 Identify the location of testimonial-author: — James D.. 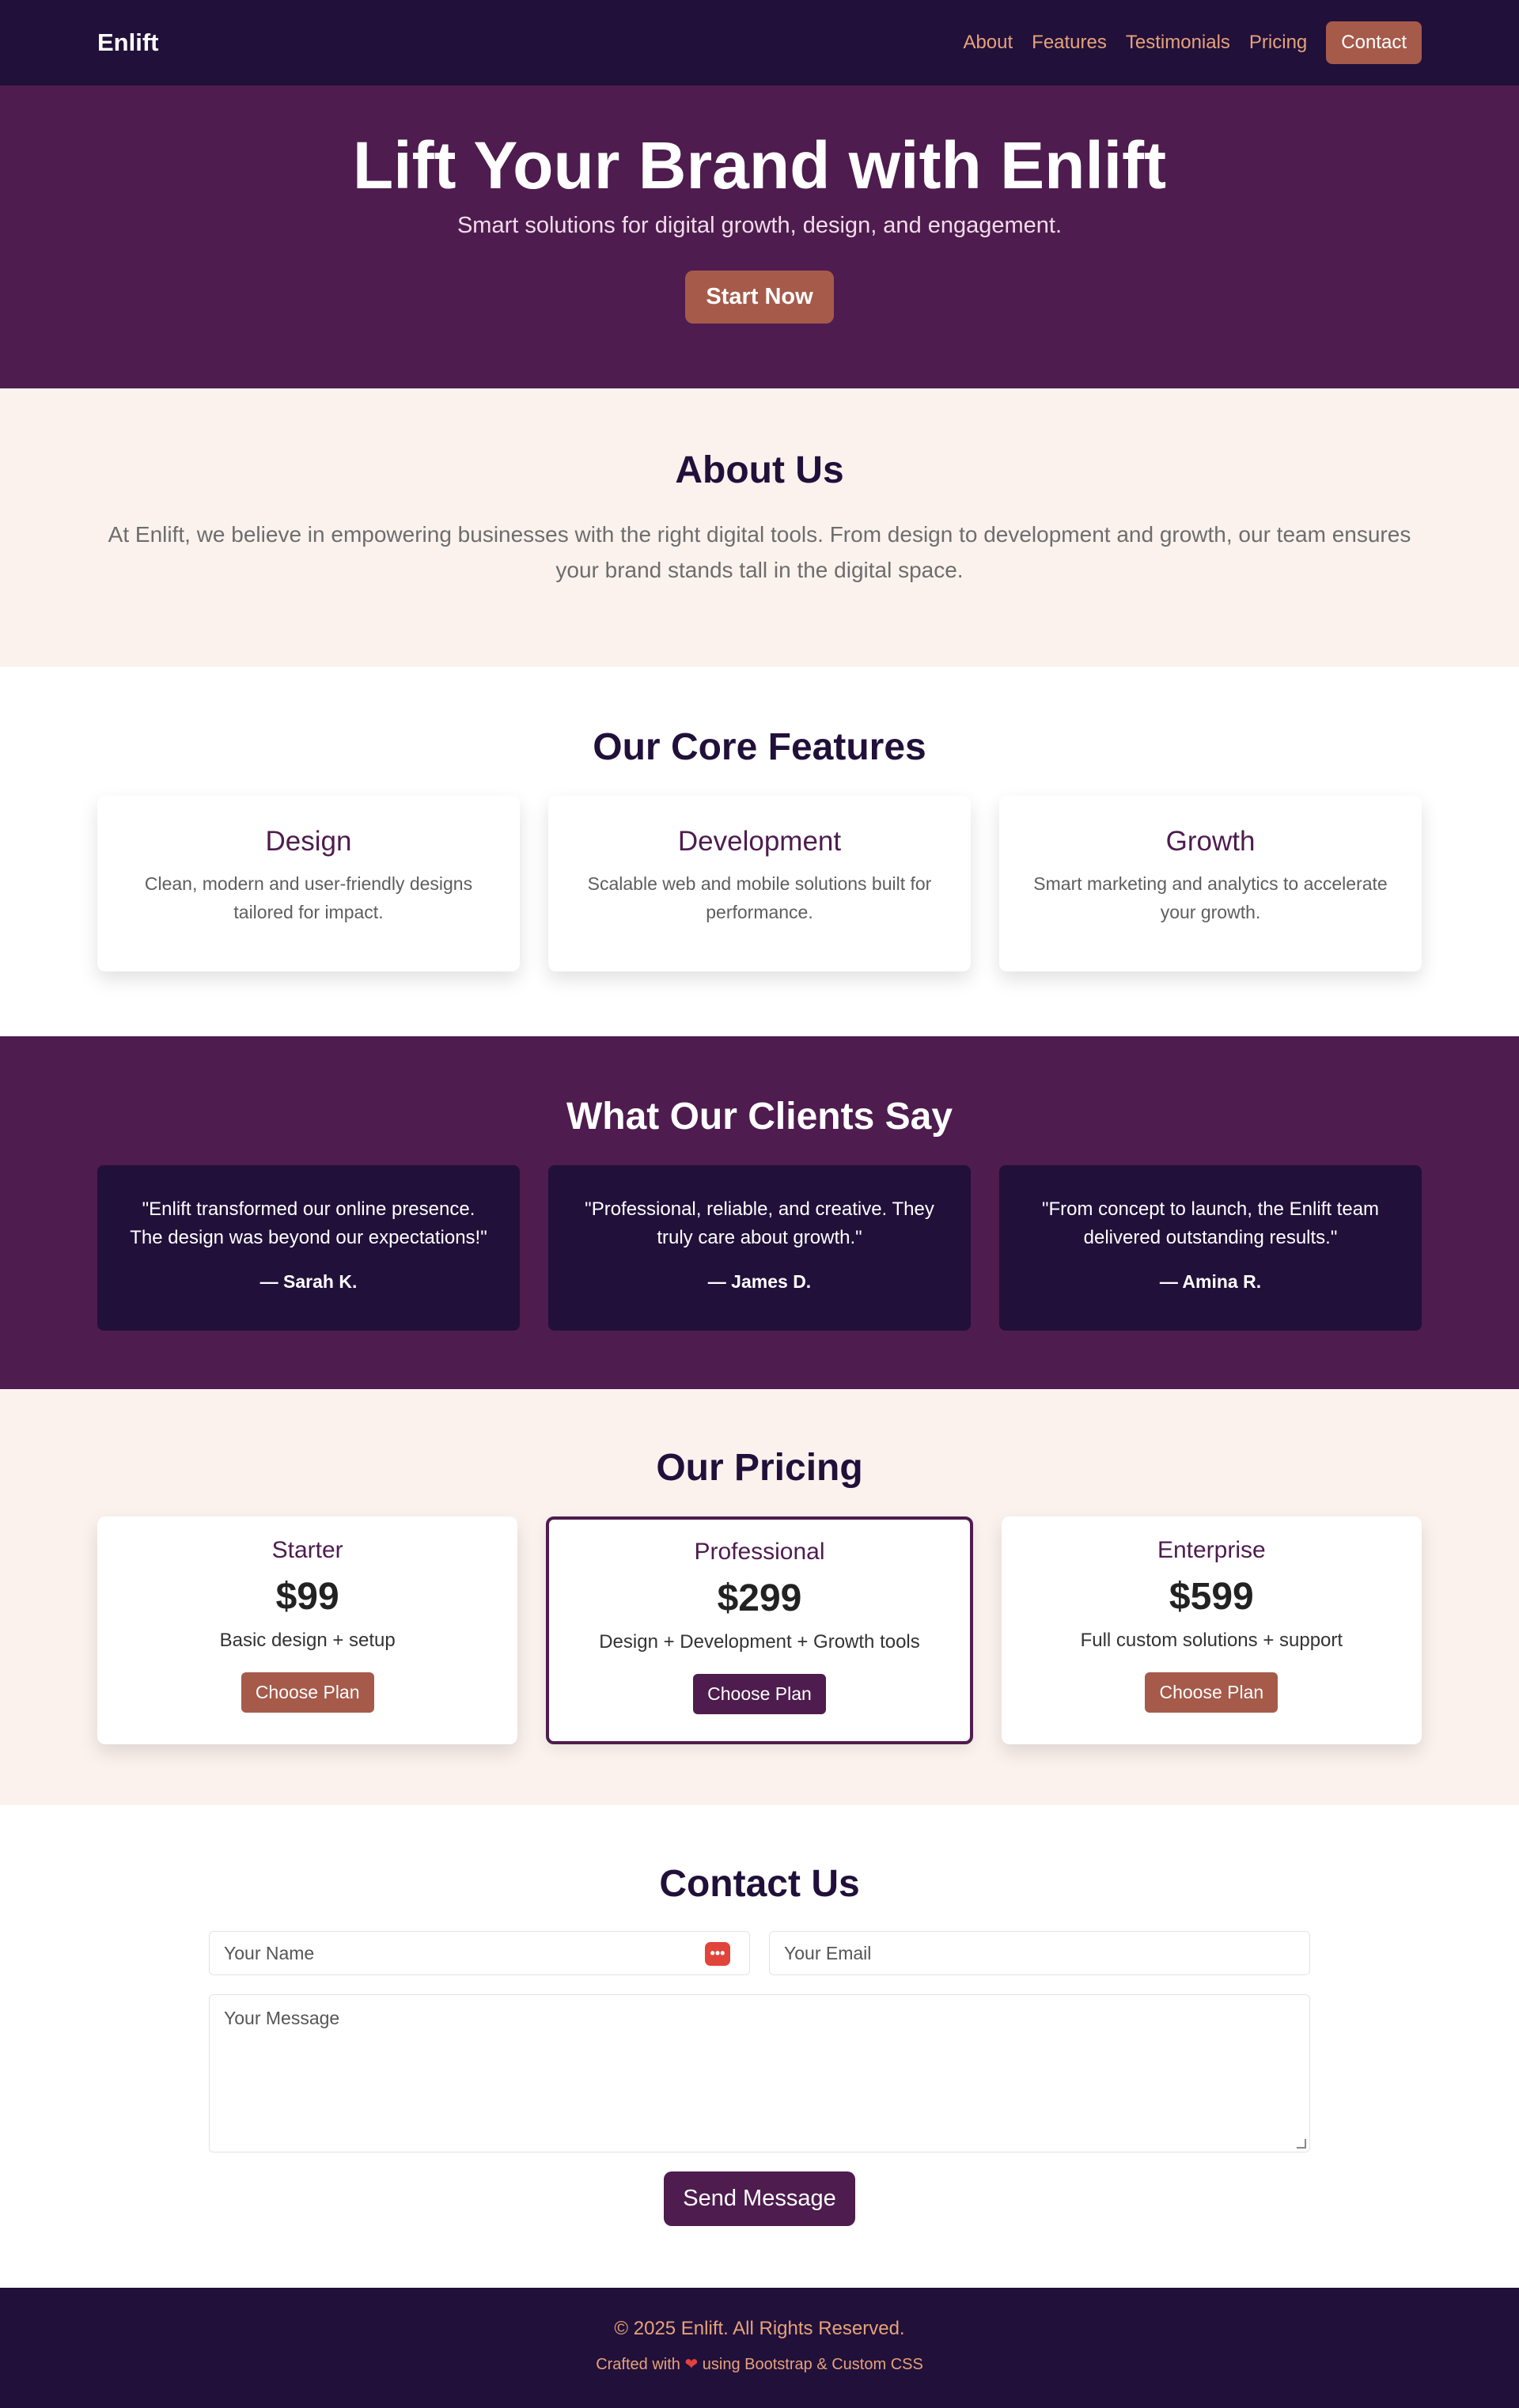
(760, 1281).